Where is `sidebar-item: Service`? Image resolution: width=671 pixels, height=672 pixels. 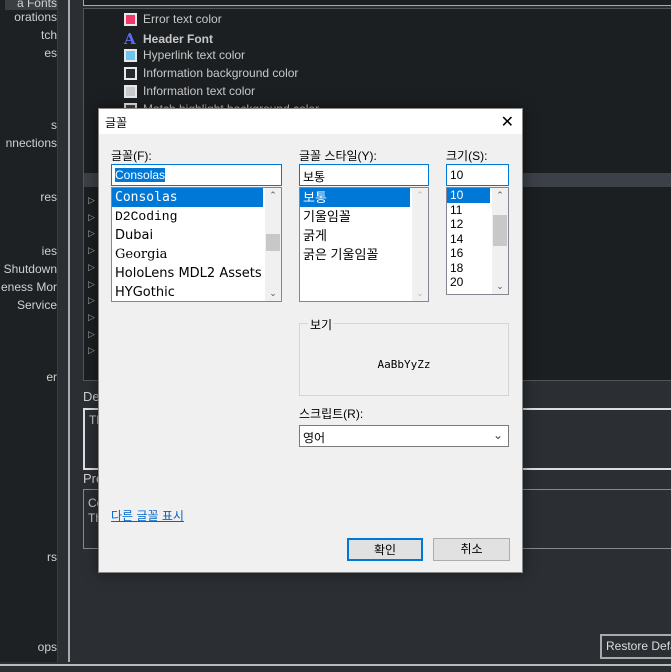
sidebar-item: Service is located at coordinates (37, 305).